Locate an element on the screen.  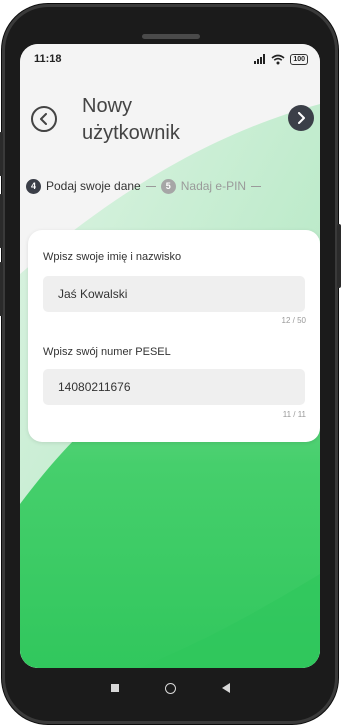
step-label-next: Nadaj e-PIN is located at coordinates (213, 186).